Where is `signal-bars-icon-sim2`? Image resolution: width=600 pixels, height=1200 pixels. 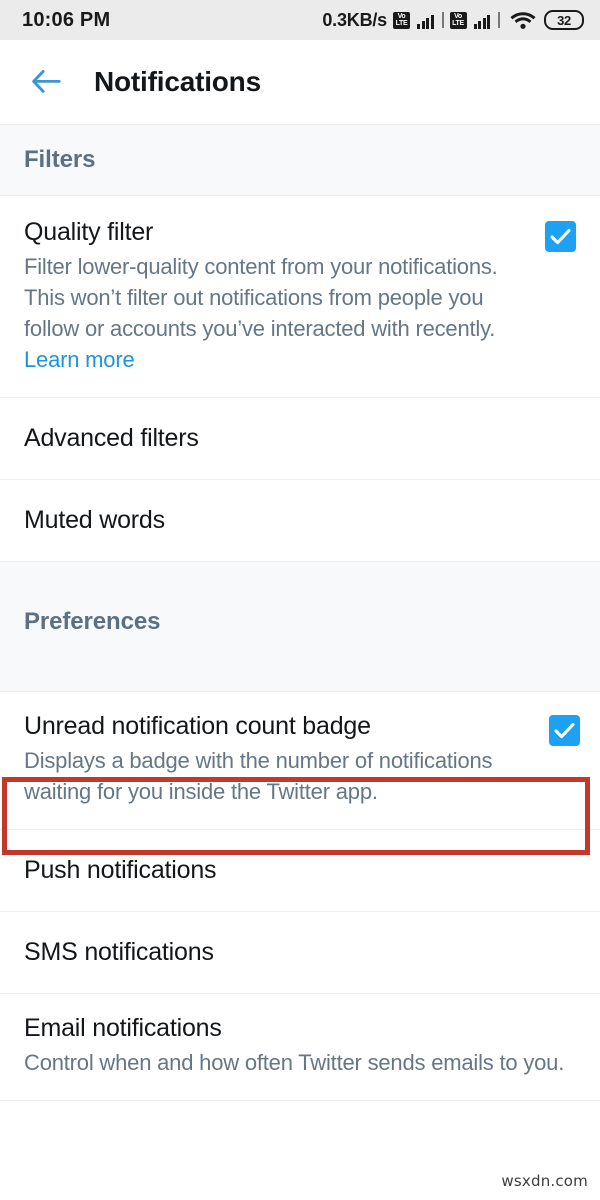 signal-bars-icon-sim2 is located at coordinates (481, 20).